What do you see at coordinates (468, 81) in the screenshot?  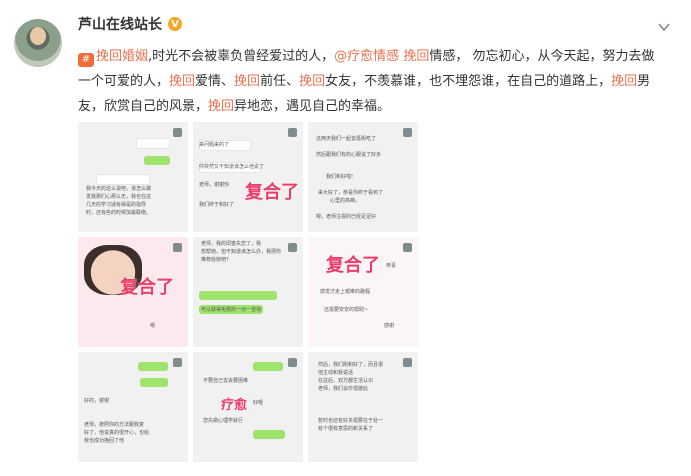 I see `post-text-segment: 女友，不羡慕谁，也不埋怨谁，在自己的道路上，` at bounding box center [468, 81].